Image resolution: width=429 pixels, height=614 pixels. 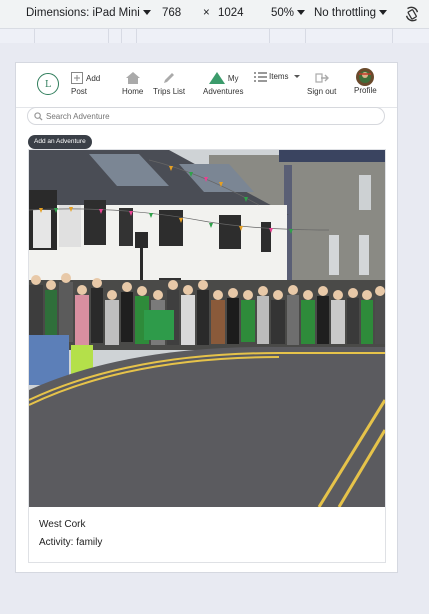 I want to click on add-adventure-button: Add an Adventure, so click(x=60, y=142).